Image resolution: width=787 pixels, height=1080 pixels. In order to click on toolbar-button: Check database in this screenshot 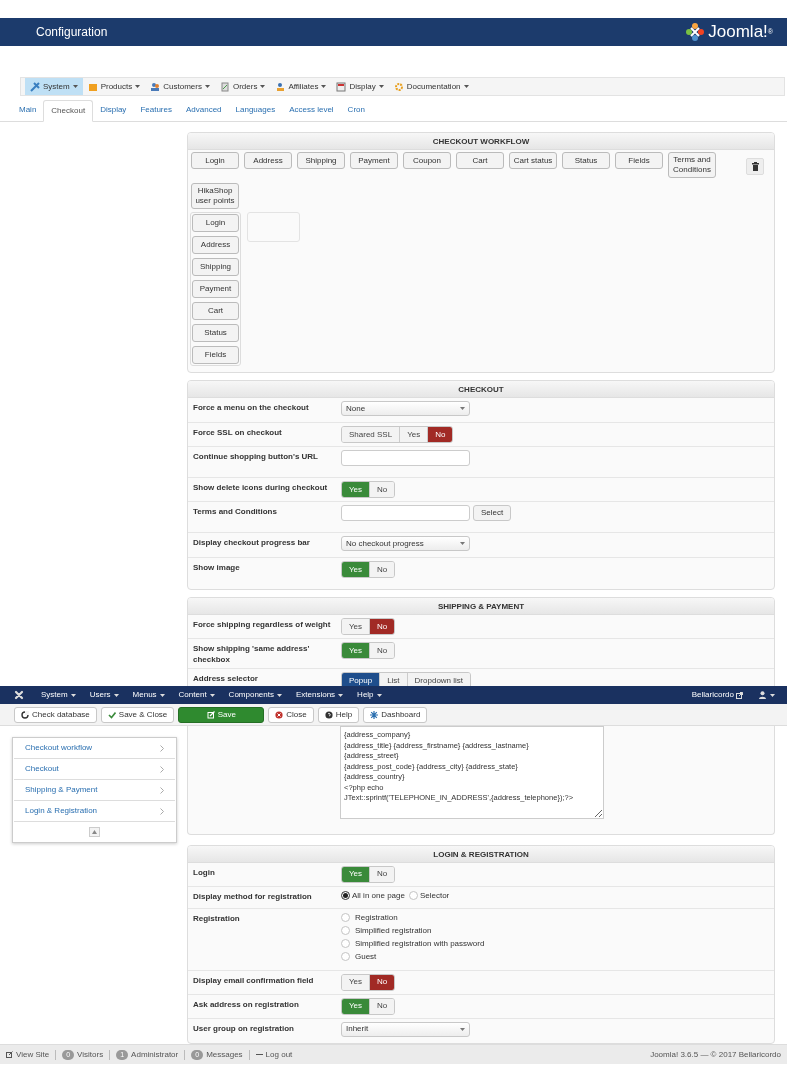, I will do `click(55, 714)`.